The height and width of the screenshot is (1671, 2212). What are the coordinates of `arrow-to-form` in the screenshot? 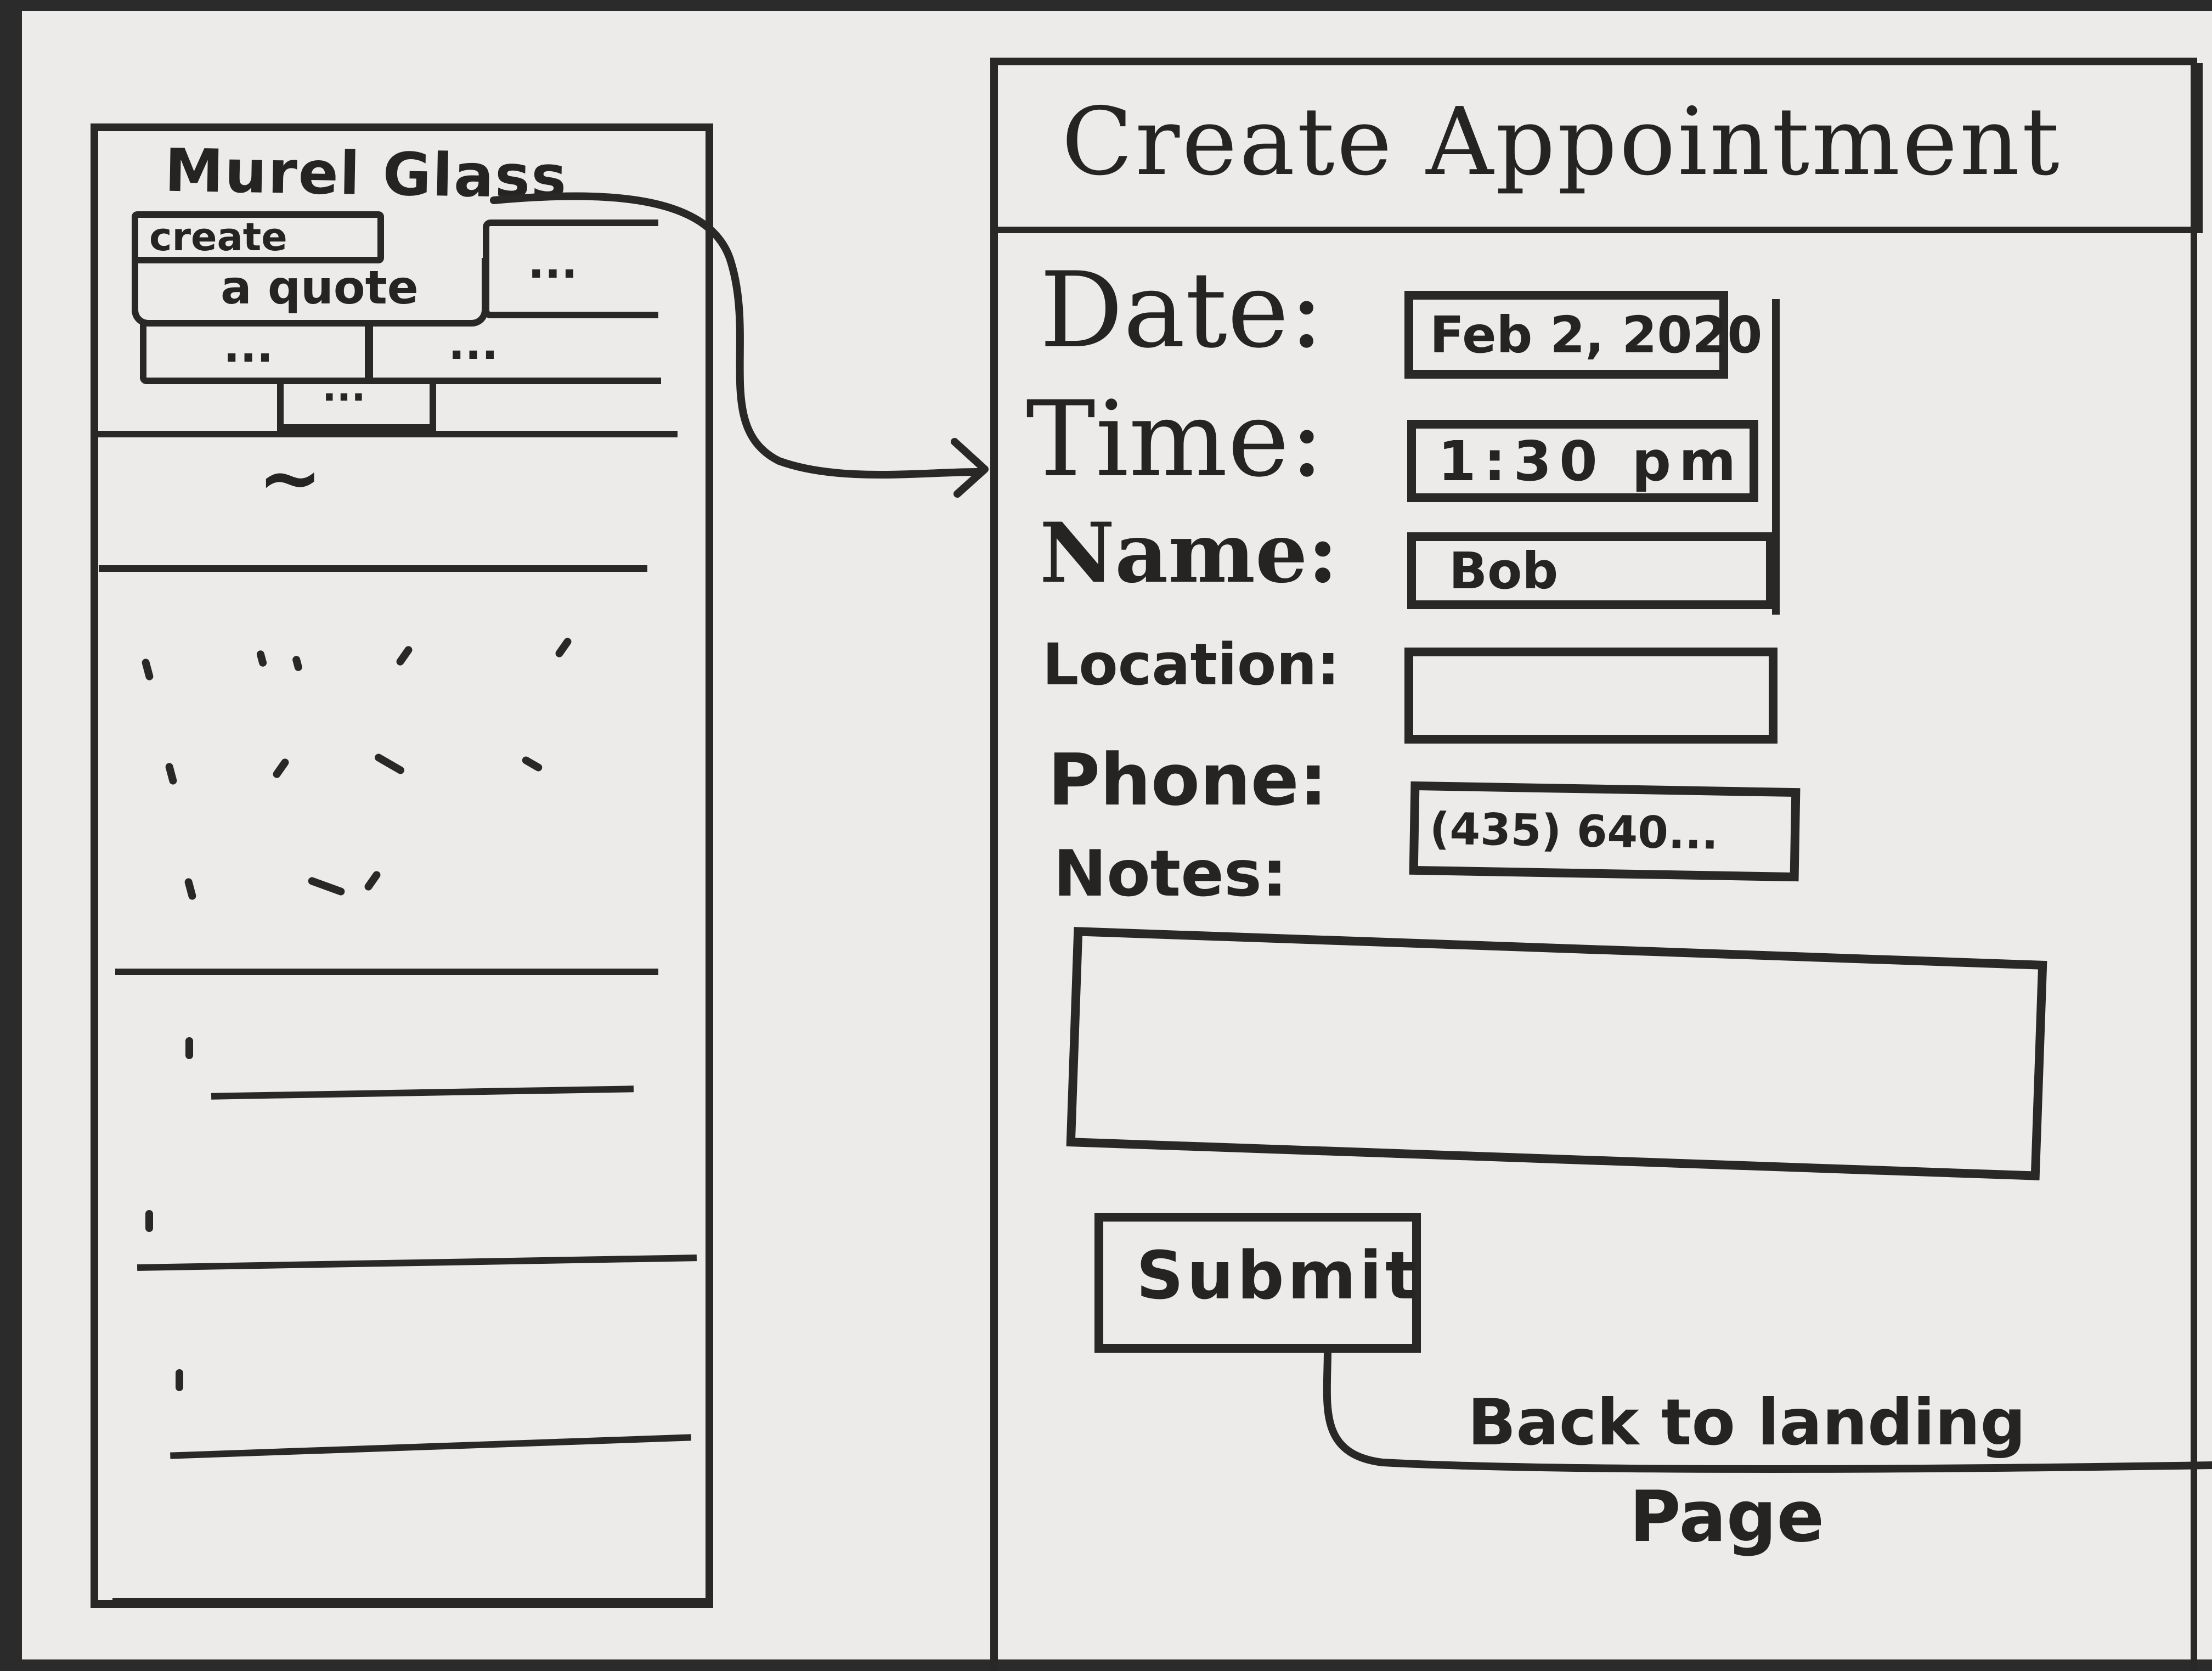 It's located at (737, 335).